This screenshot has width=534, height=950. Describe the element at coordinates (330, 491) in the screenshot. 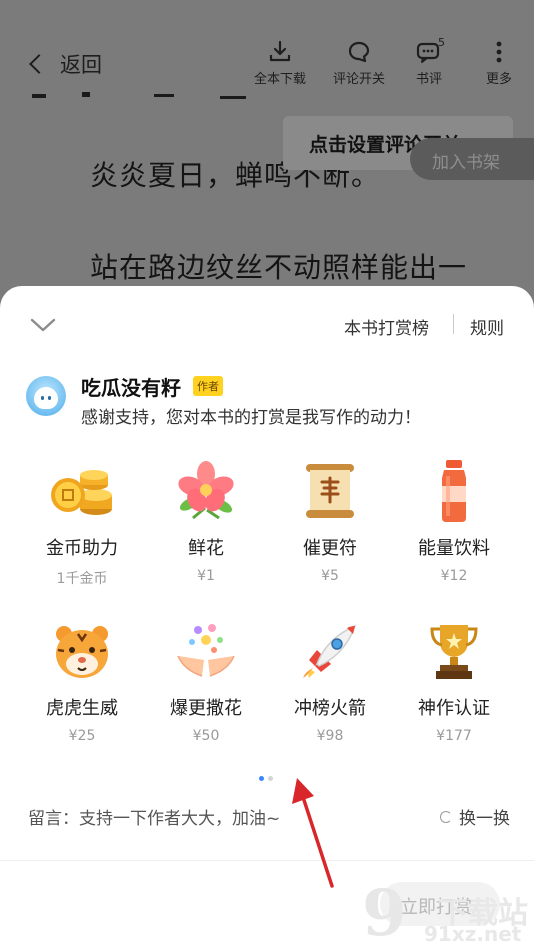

I see `scroll-talisman-icon` at that location.